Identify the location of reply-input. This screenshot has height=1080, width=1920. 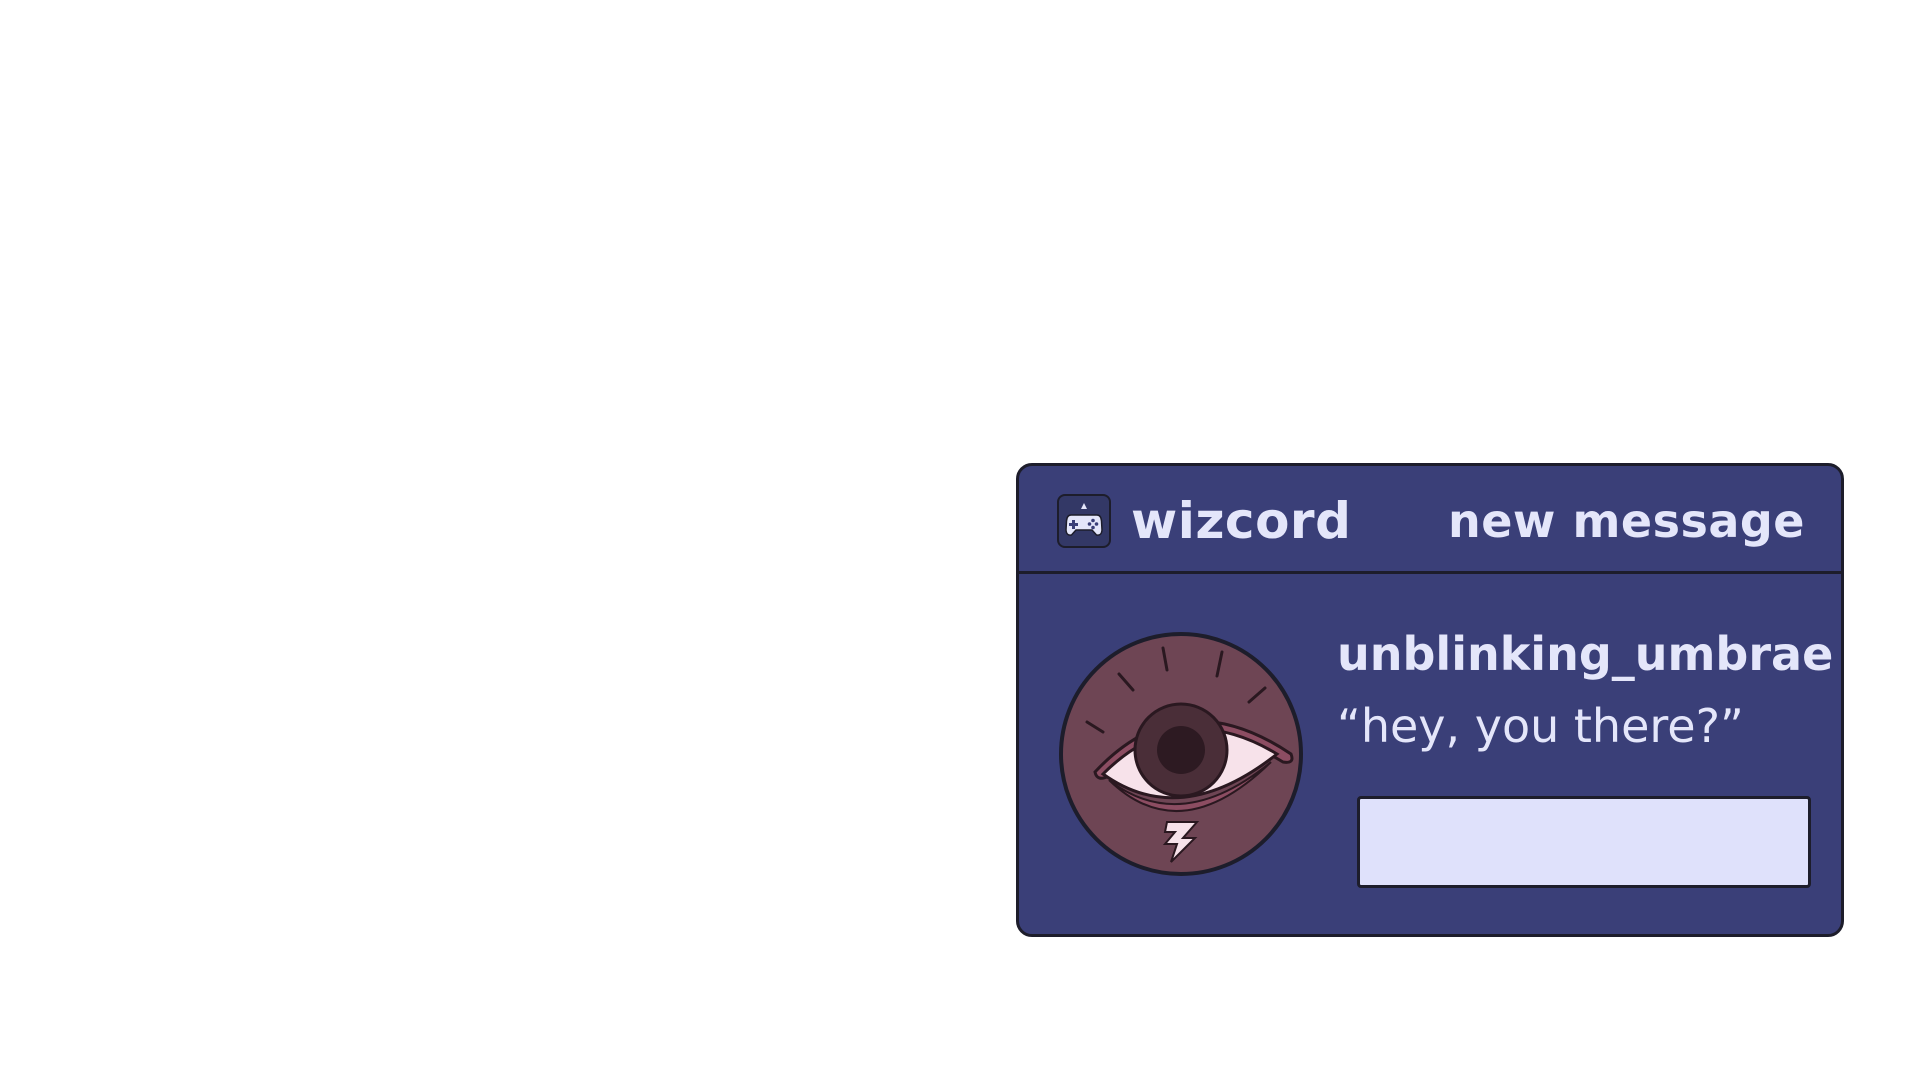
(1584, 842).